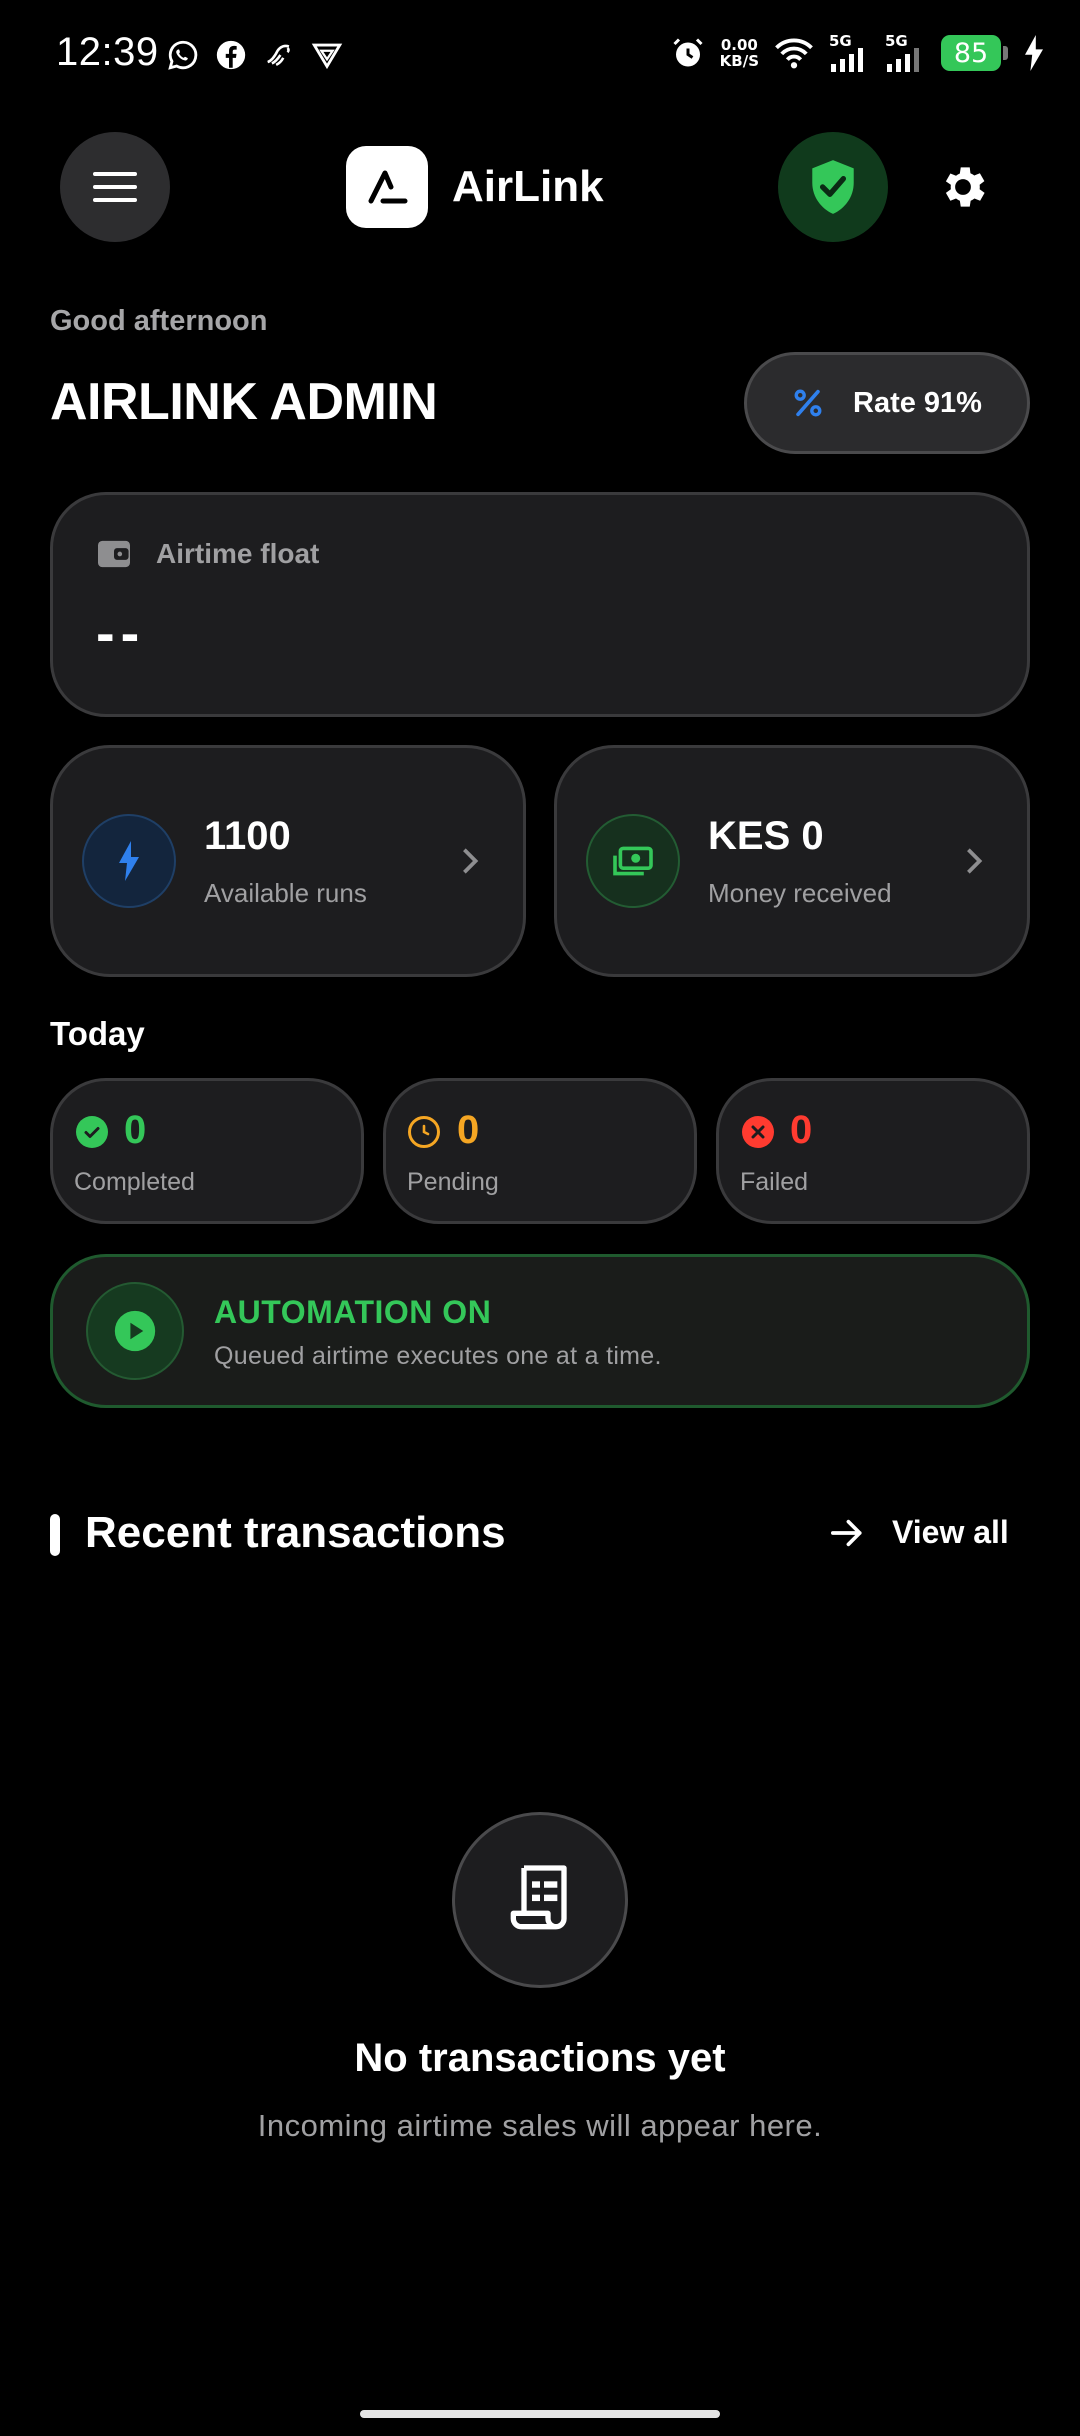  I want to click on rate-label: Rate 91%, so click(917, 402).